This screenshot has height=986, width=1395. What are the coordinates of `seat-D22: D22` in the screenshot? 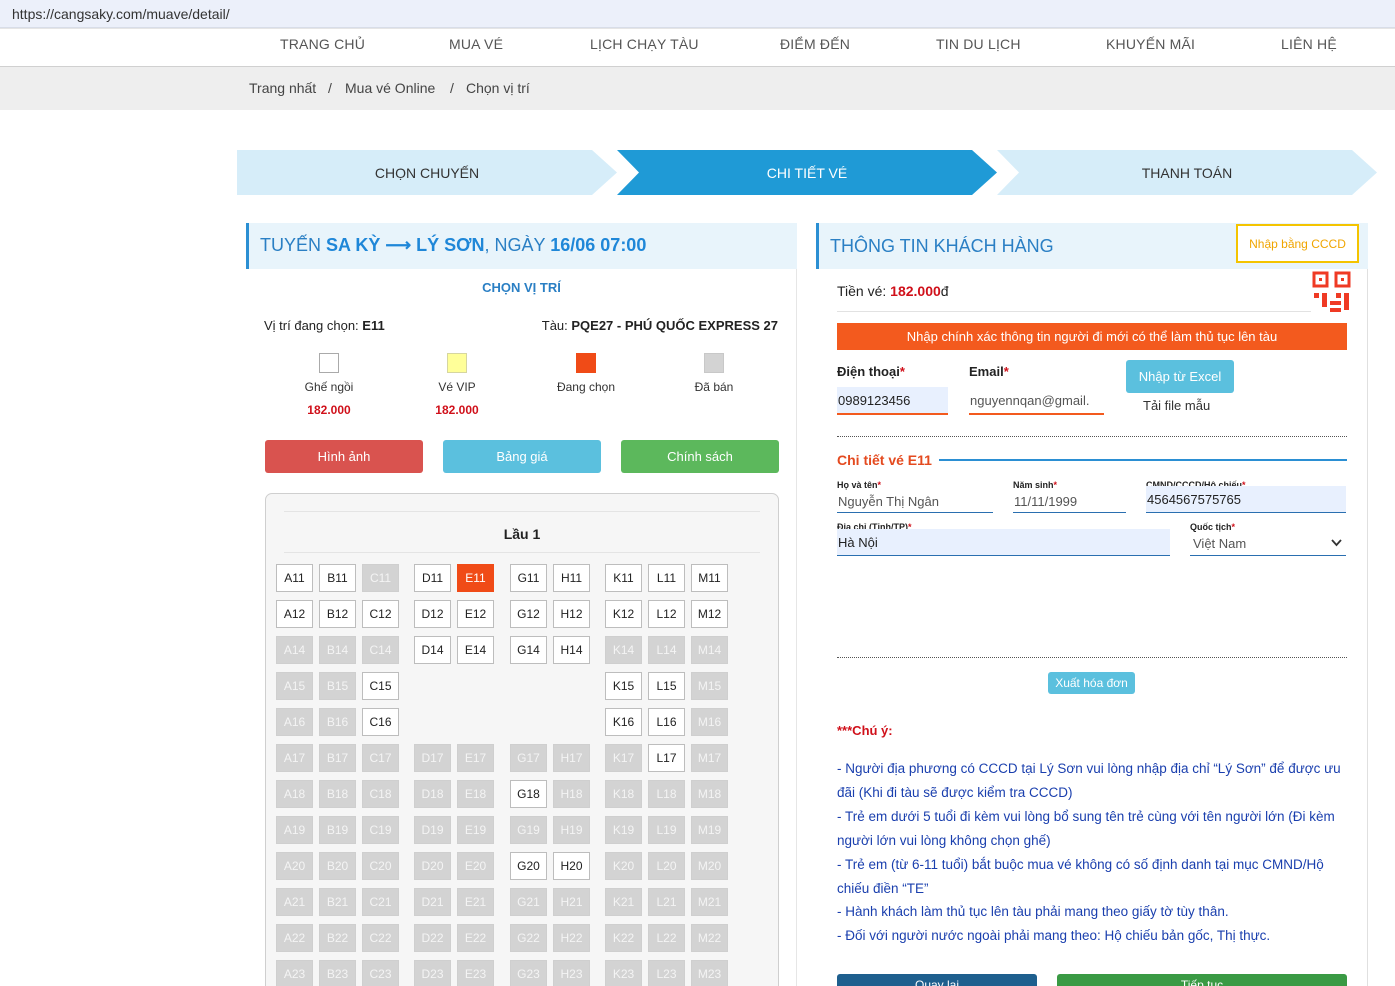 It's located at (432, 938).